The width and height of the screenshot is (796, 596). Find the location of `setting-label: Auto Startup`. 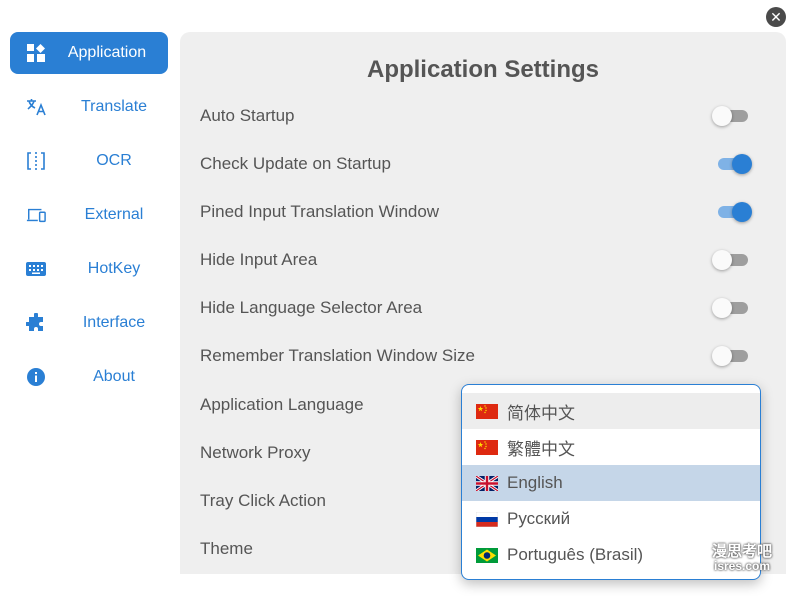

setting-label: Auto Startup is located at coordinates (247, 115).